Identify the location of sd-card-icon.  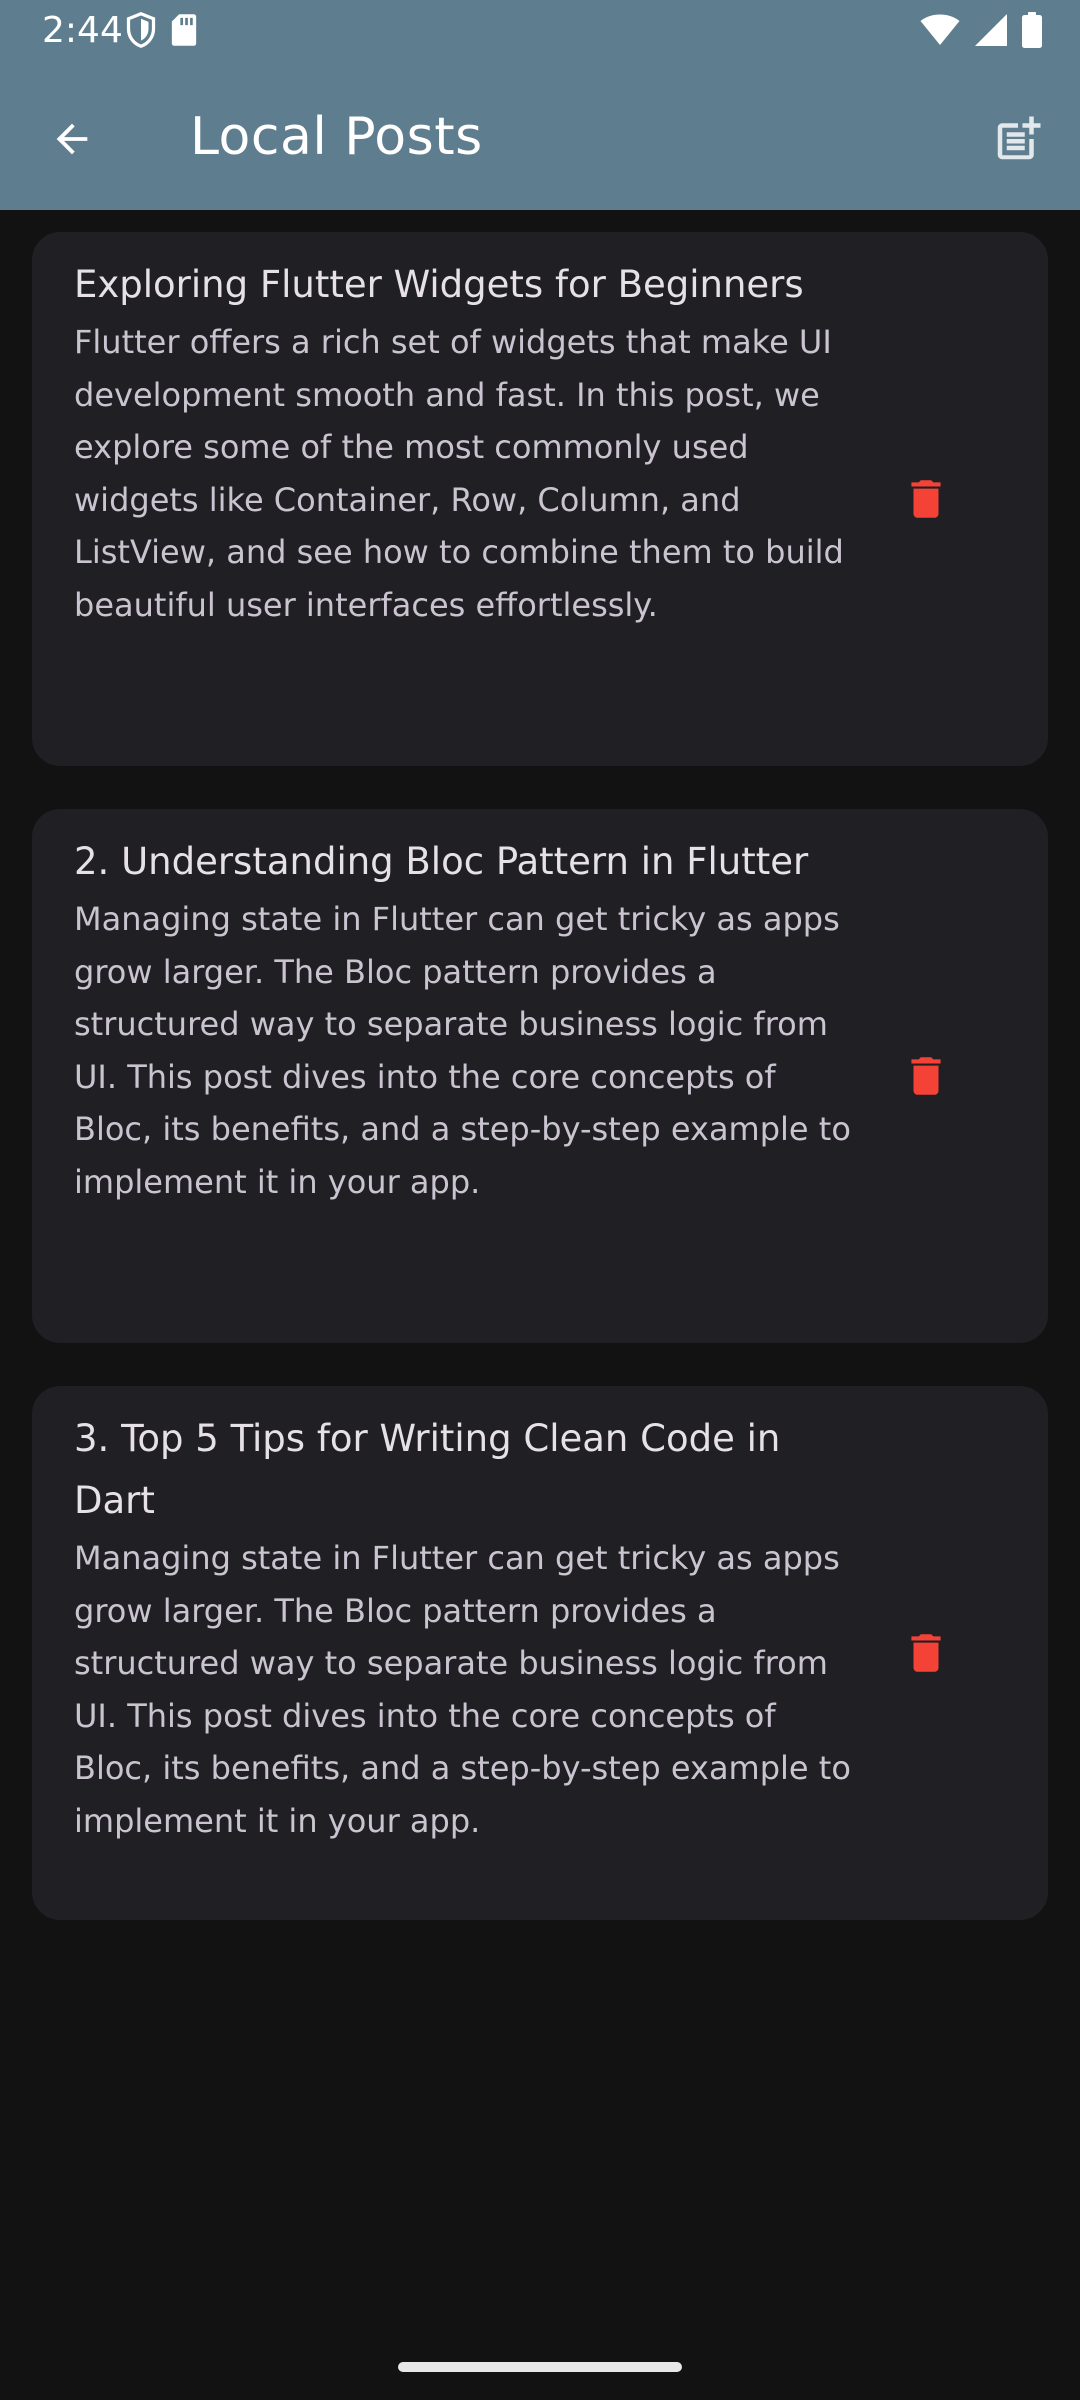
(184, 30).